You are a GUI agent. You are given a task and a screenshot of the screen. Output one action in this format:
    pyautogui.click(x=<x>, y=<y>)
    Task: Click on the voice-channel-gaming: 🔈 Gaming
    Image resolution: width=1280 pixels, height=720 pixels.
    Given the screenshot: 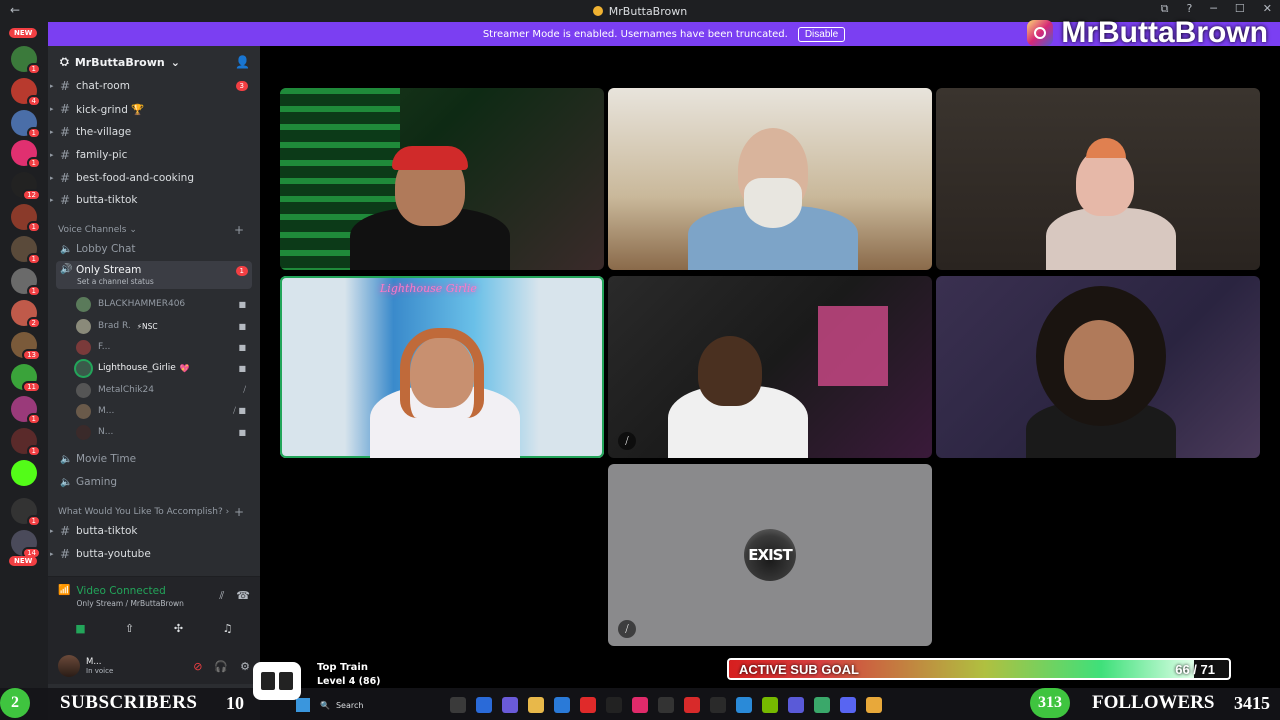 What is the action you would take?
    pyautogui.click(x=154, y=482)
    